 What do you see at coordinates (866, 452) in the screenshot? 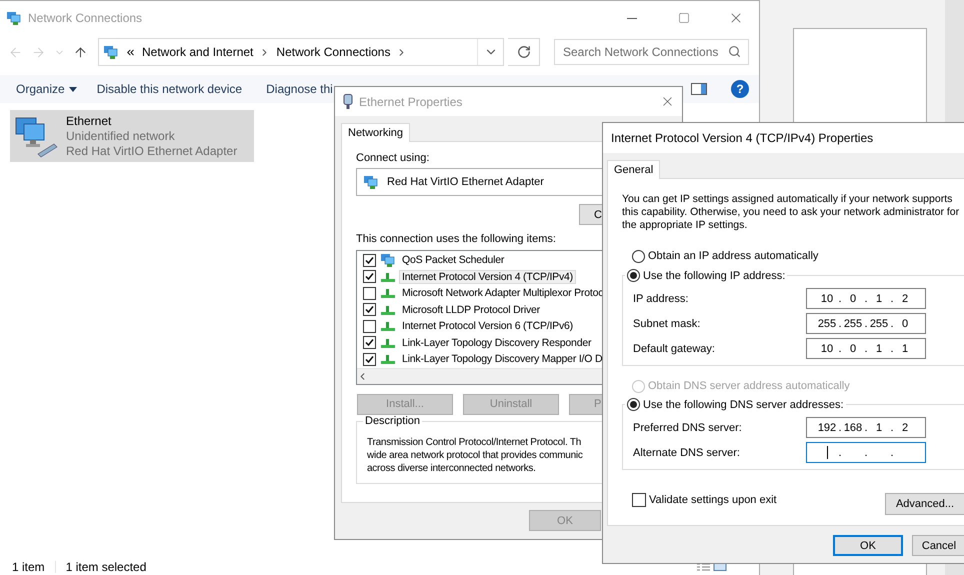
I see `ip-address-field: . . .` at bounding box center [866, 452].